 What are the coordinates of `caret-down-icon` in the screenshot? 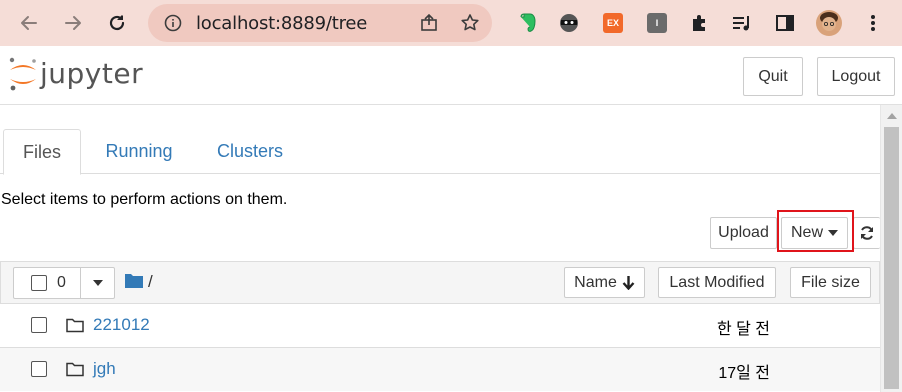 It's located at (98, 283).